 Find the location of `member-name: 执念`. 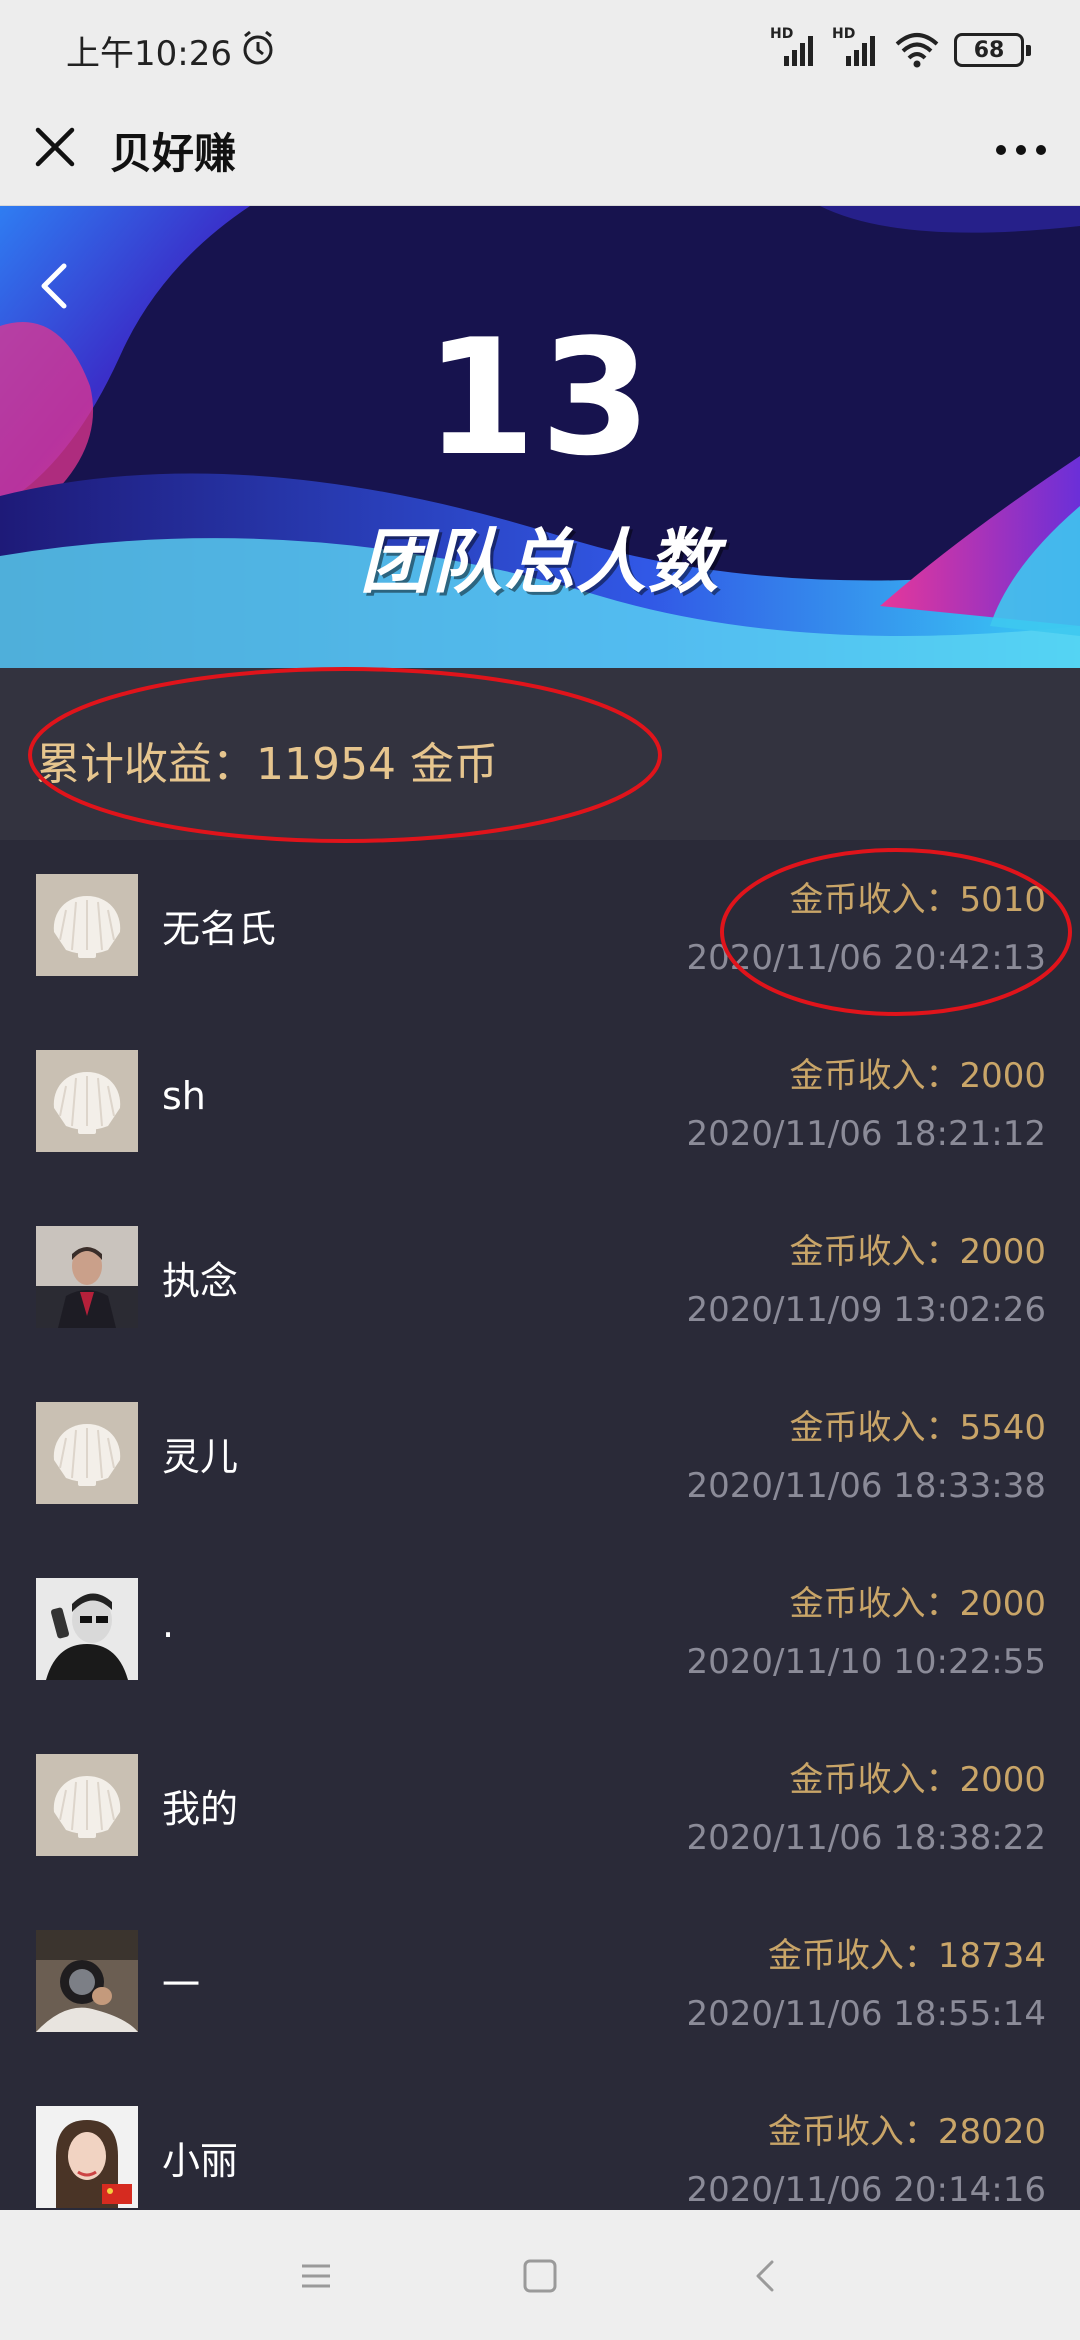

member-name: 执念 is located at coordinates (200, 1281).